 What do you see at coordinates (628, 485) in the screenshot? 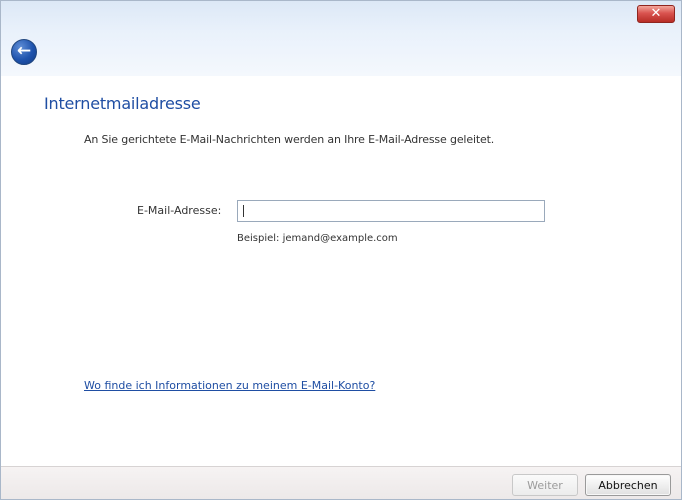
I see `cancel-button: Abbrechen` at bounding box center [628, 485].